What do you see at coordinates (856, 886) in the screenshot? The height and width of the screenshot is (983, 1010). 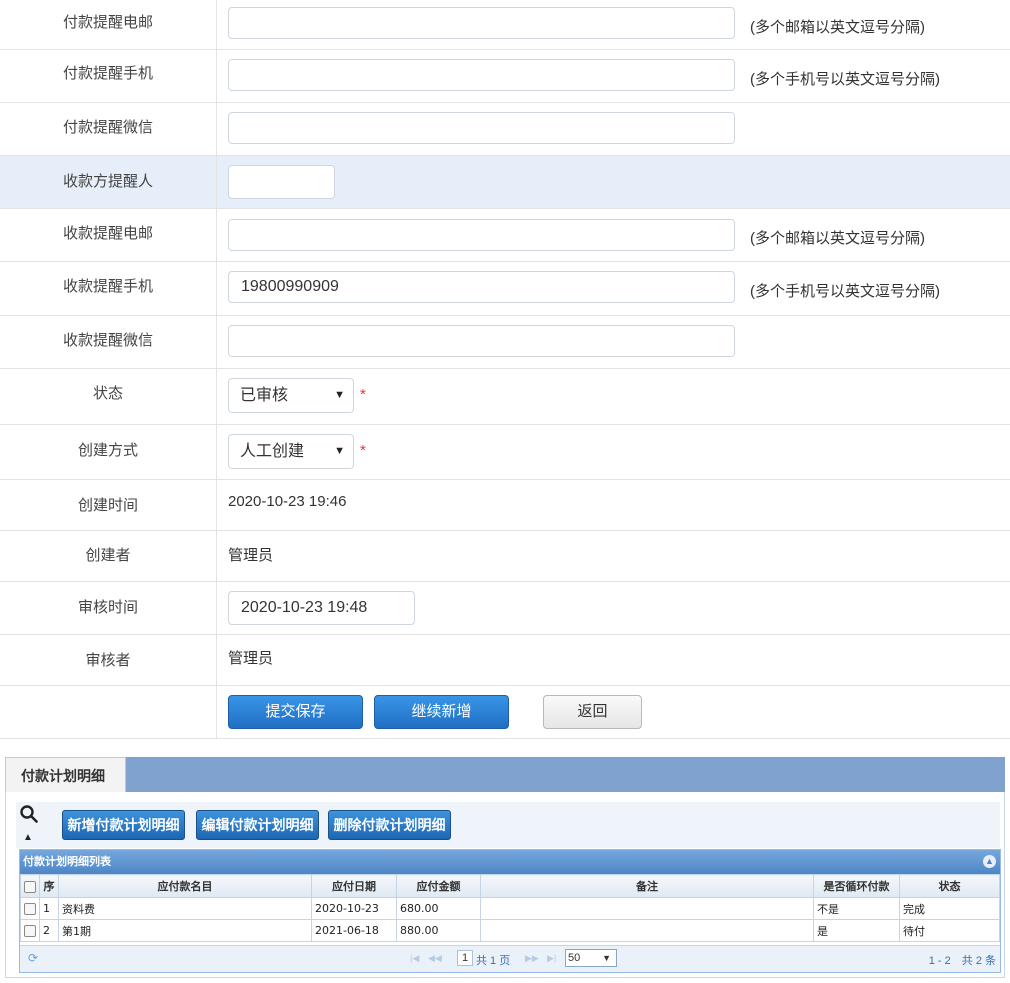 I see `col-header: 是否循环付款` at bounding box center [856, 886].